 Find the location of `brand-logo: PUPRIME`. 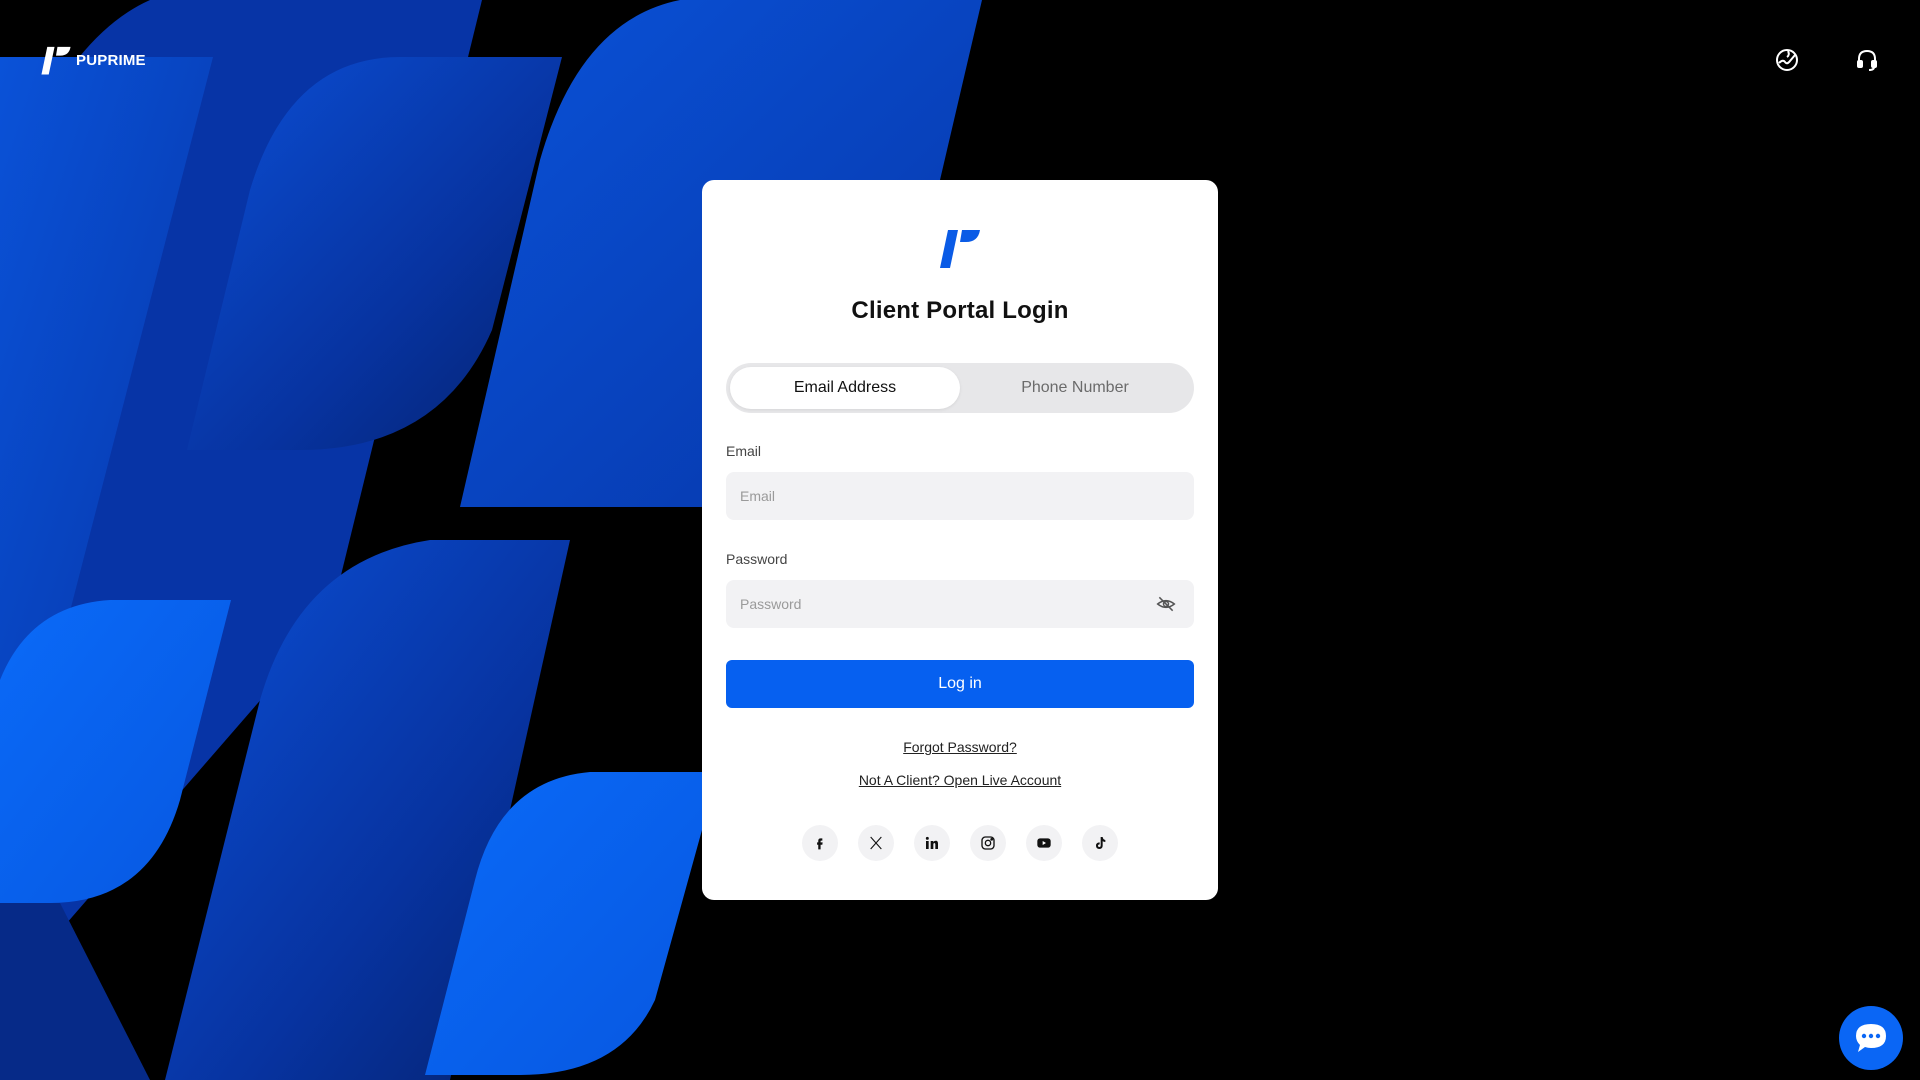

brand-logo: PUPRIME is located at coordinates (93, 60).